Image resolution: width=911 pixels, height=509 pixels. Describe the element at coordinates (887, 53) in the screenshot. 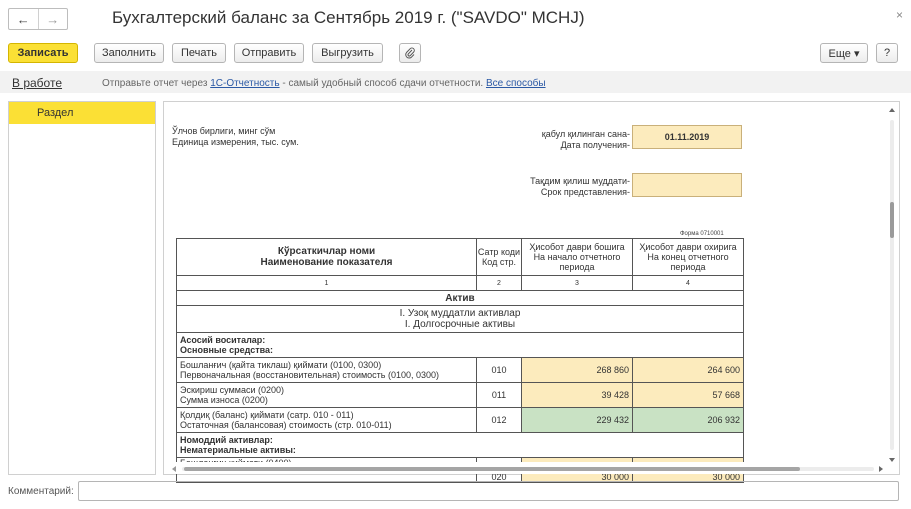

I see `help-button: ?` at that location.